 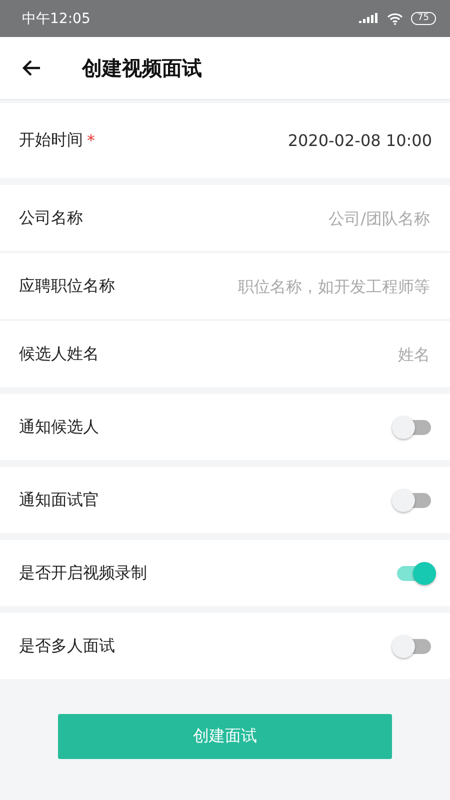 What do you see at coordinates (368, 18) in the screenshot?
I see `signal-icon` at bounding box center [368, 18].